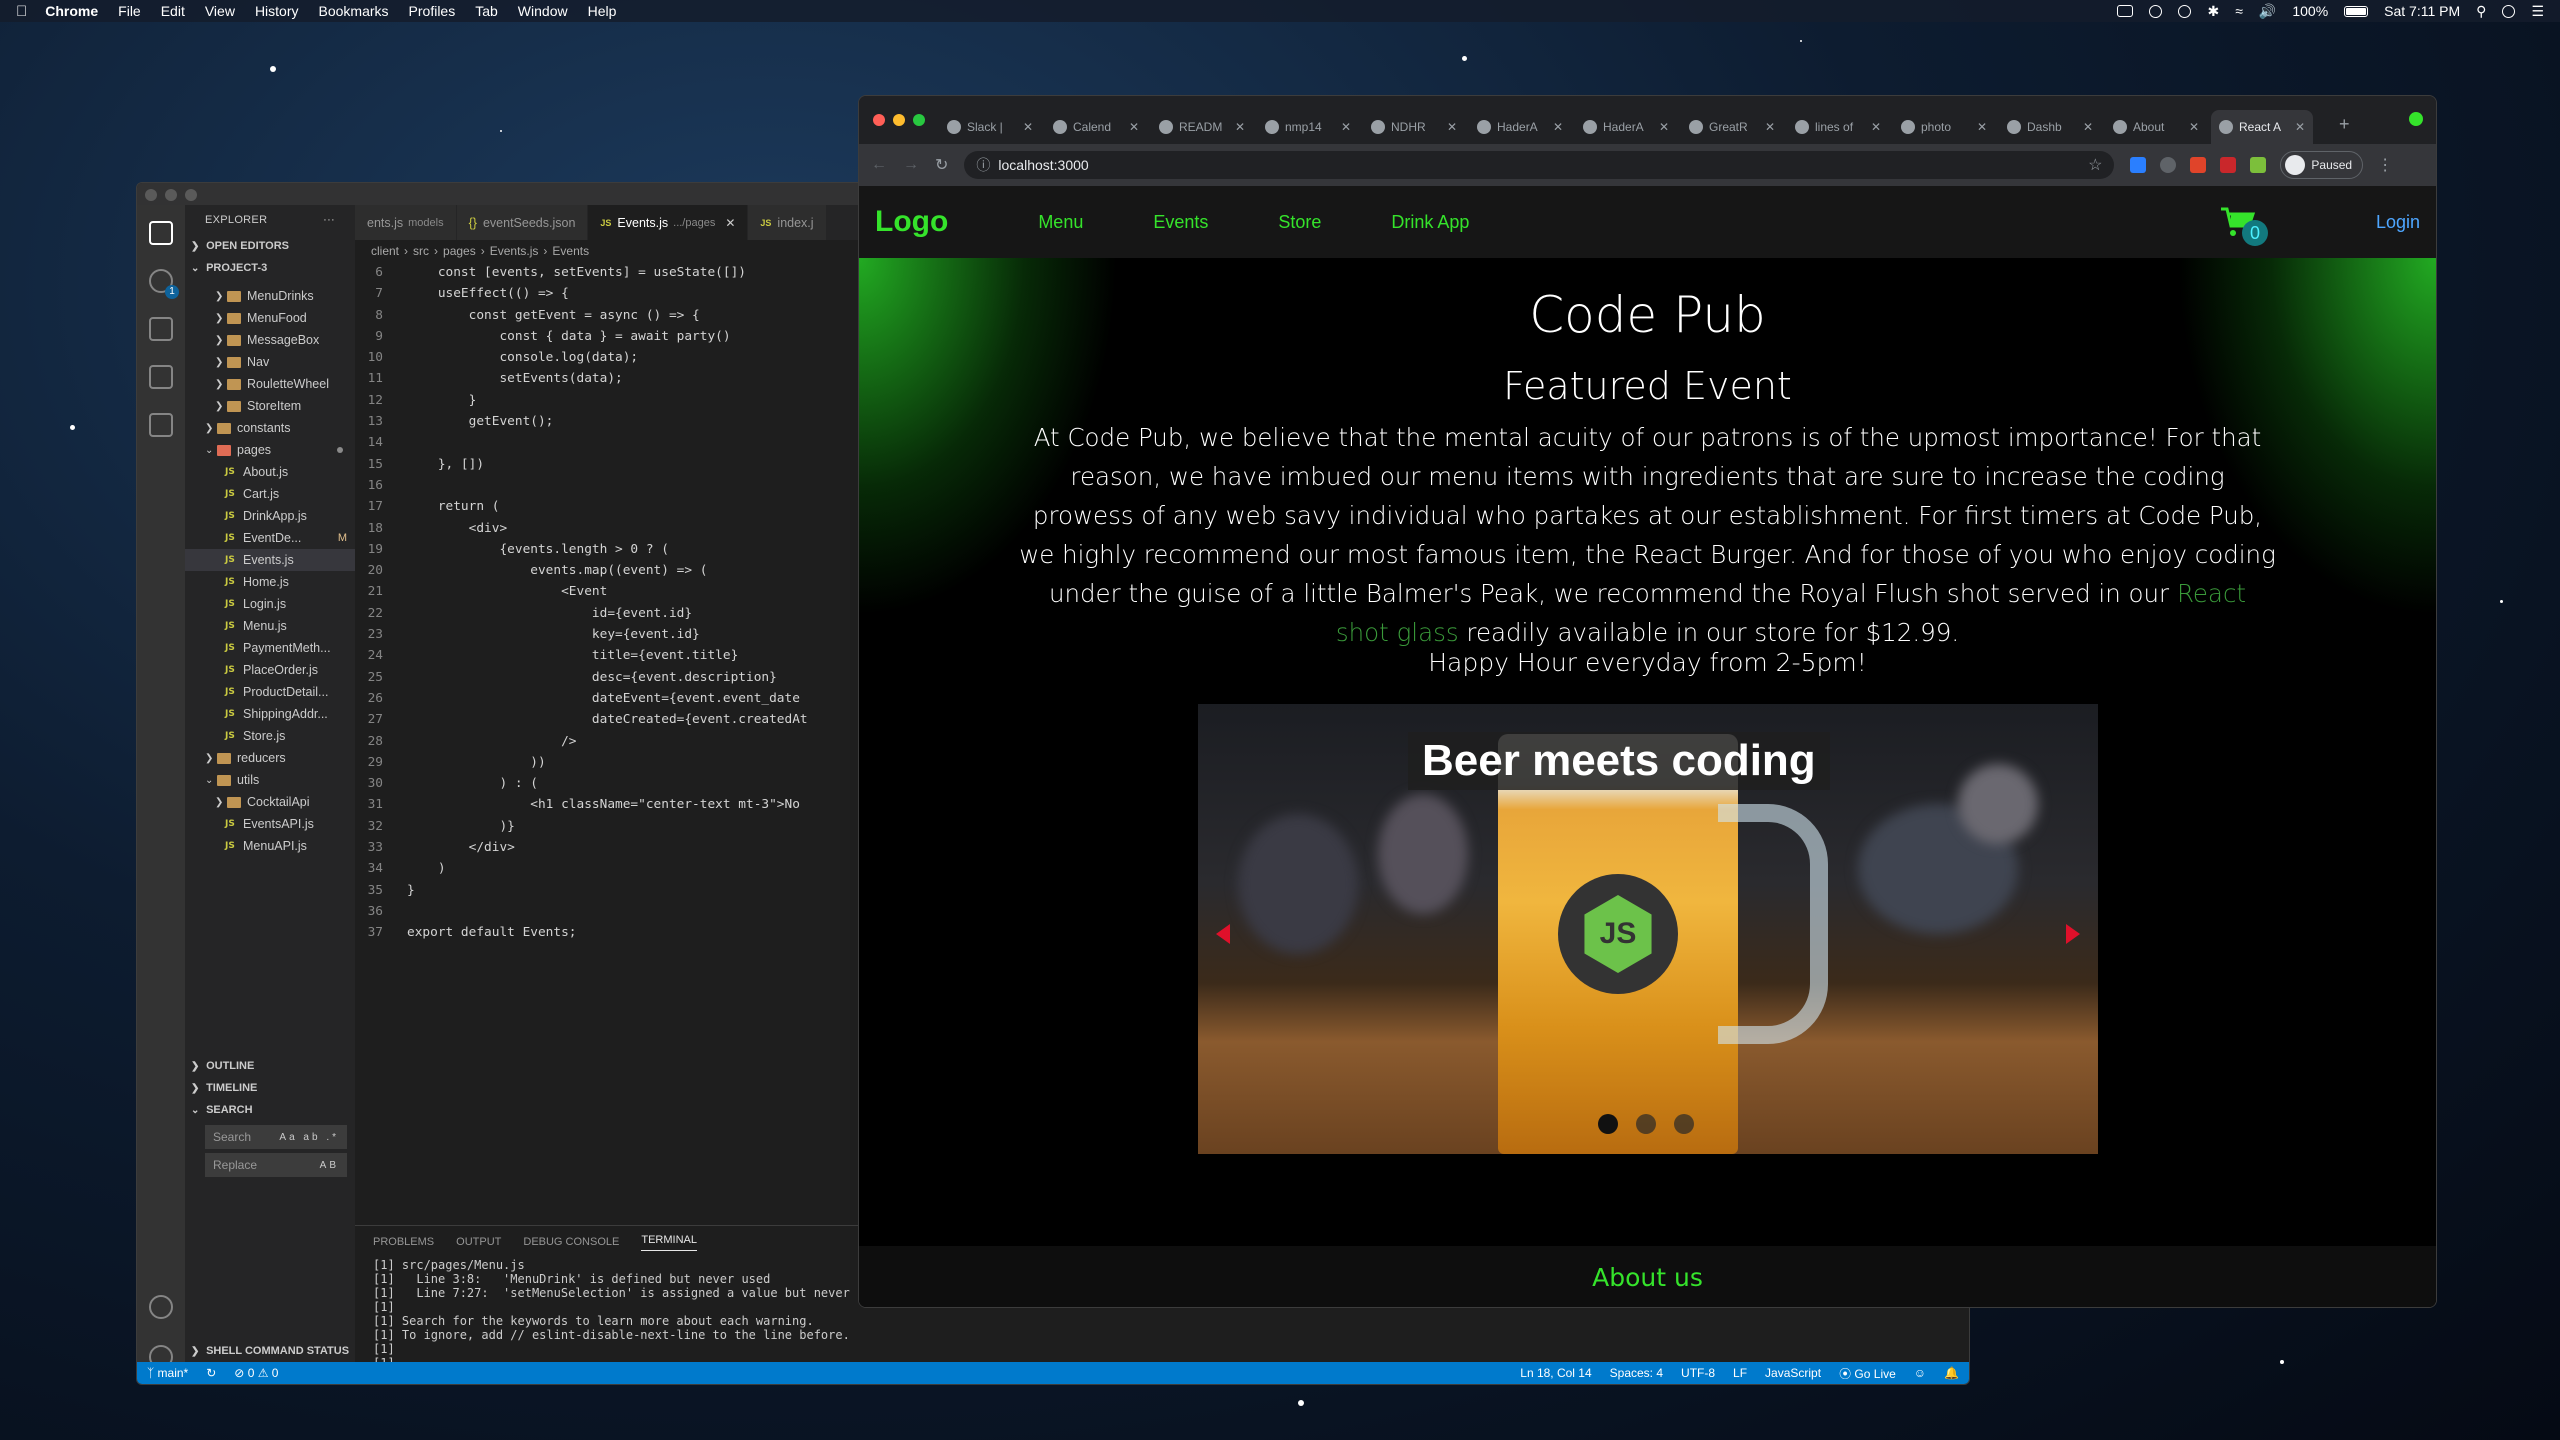 The width and height of the screenshot is (2560, 1440). I want to click on folder-item: ❯ Nav, so click(270, 362).